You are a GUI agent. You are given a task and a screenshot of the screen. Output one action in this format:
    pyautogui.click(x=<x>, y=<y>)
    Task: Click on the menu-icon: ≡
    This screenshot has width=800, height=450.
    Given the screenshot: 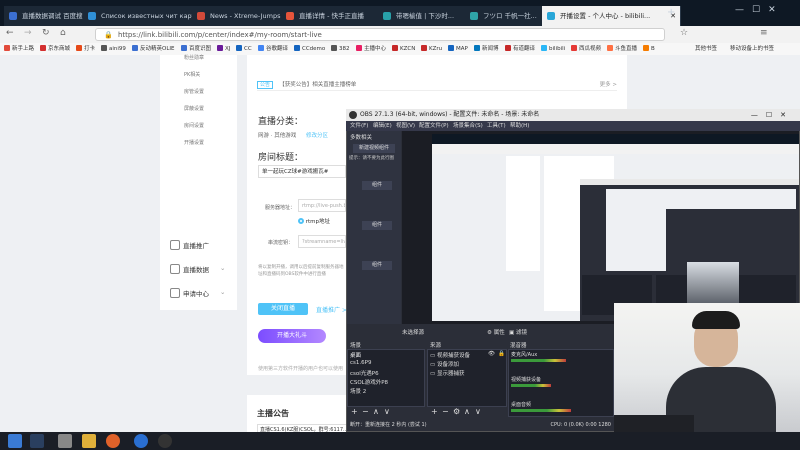 What is the action you would take?
    pyautogui.click(x=764, y=33)
    